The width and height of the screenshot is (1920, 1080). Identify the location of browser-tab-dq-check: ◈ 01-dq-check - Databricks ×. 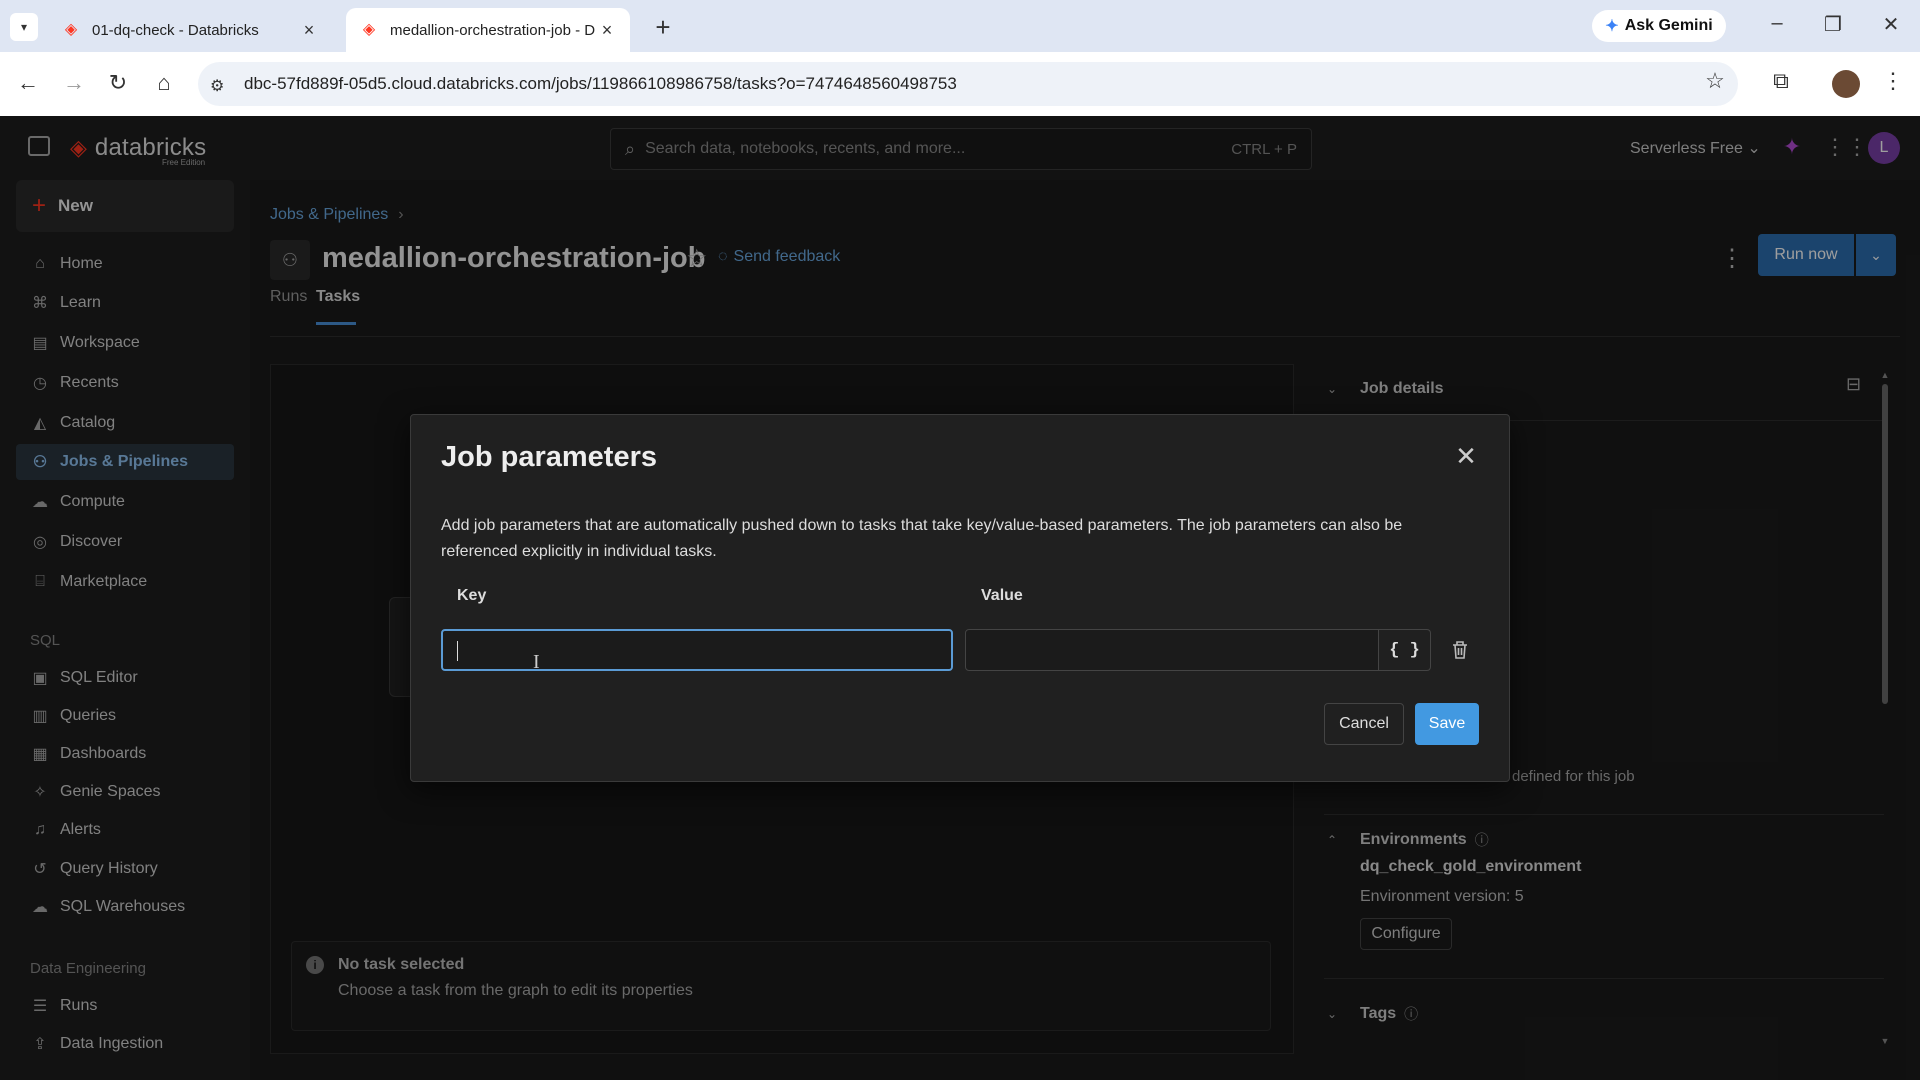
(190, 30).